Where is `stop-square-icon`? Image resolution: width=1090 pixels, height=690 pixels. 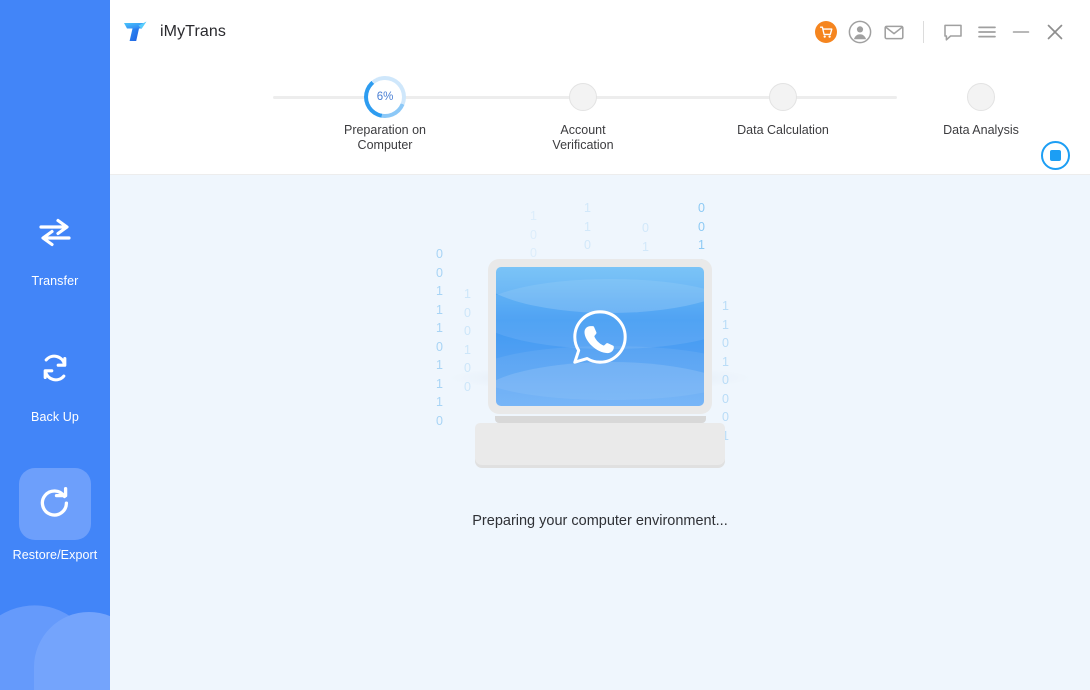 stop-square-icon is located at coordinates (1055, 155).